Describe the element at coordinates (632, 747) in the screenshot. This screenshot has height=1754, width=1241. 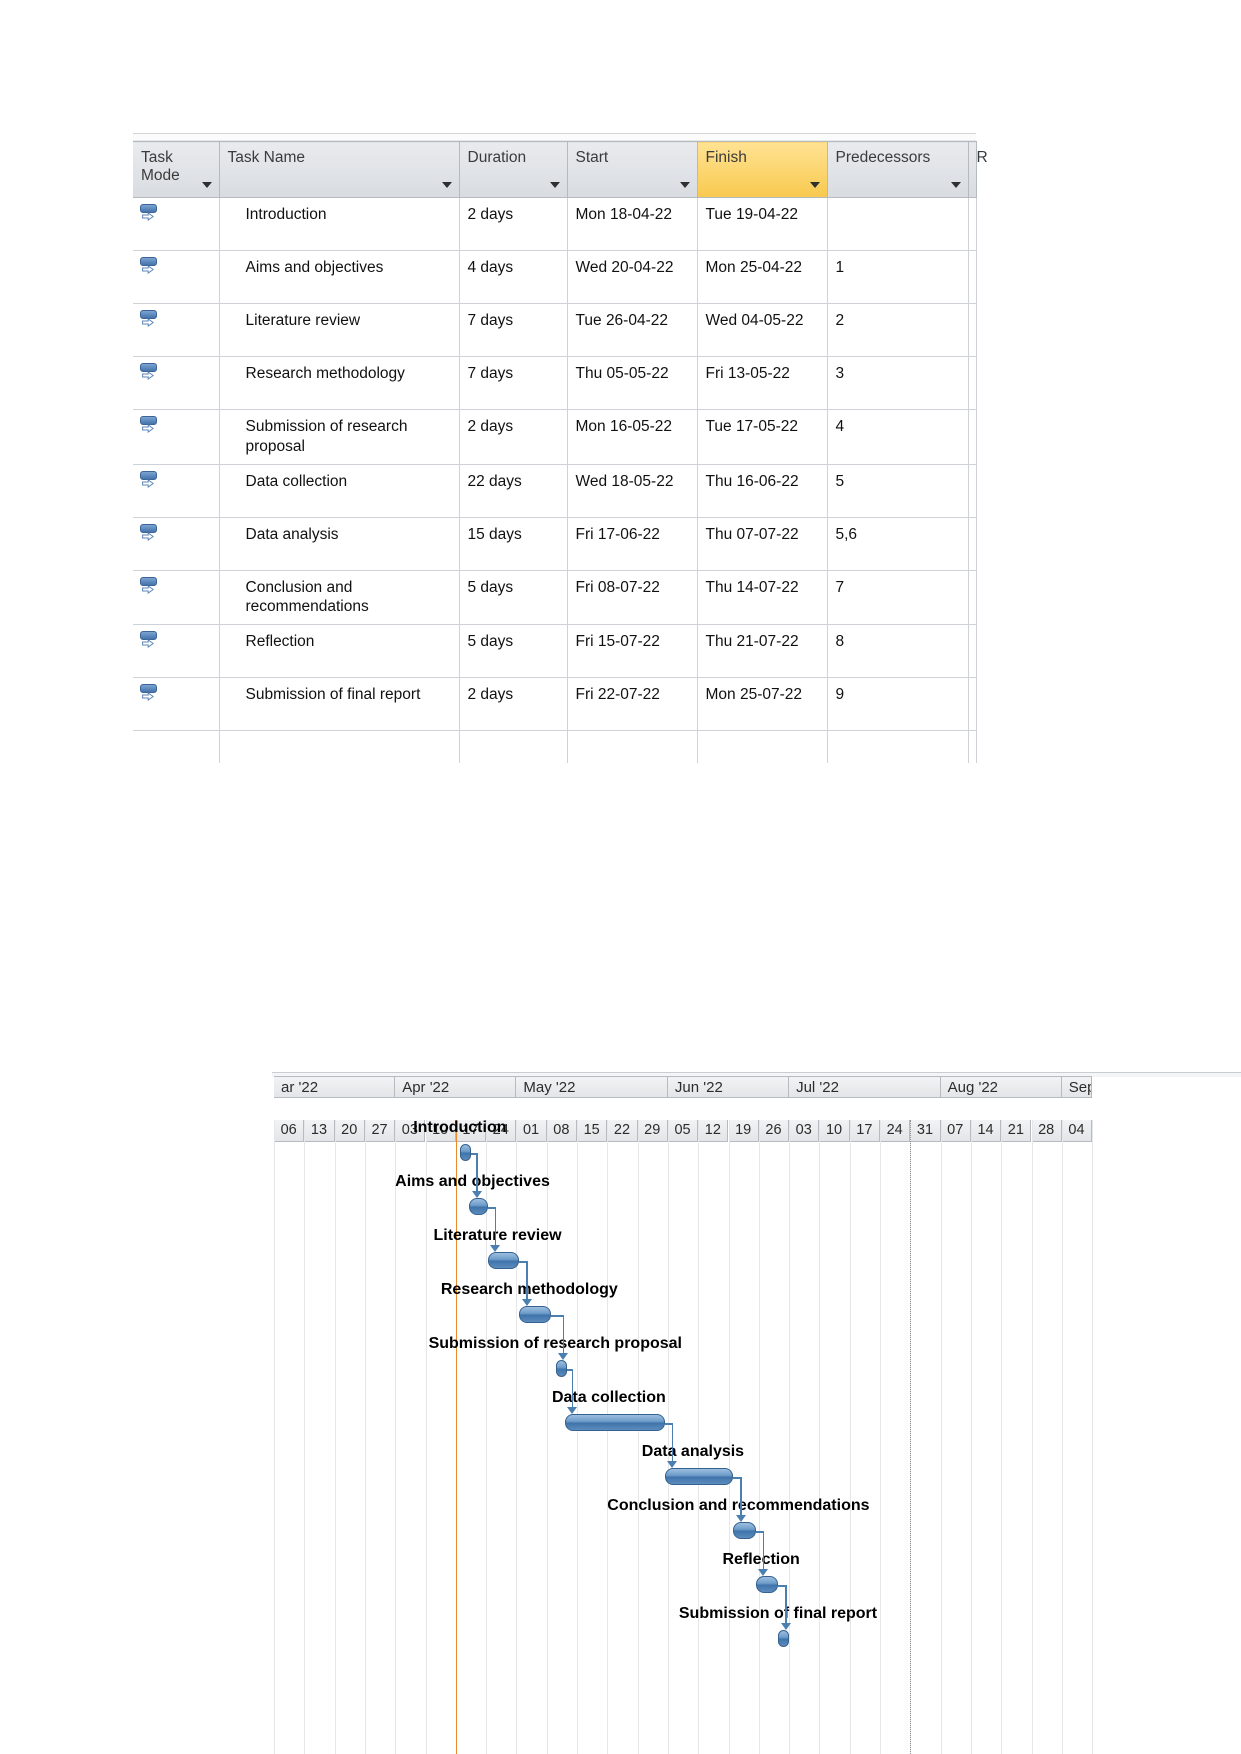
I see `cell-start` at that location.